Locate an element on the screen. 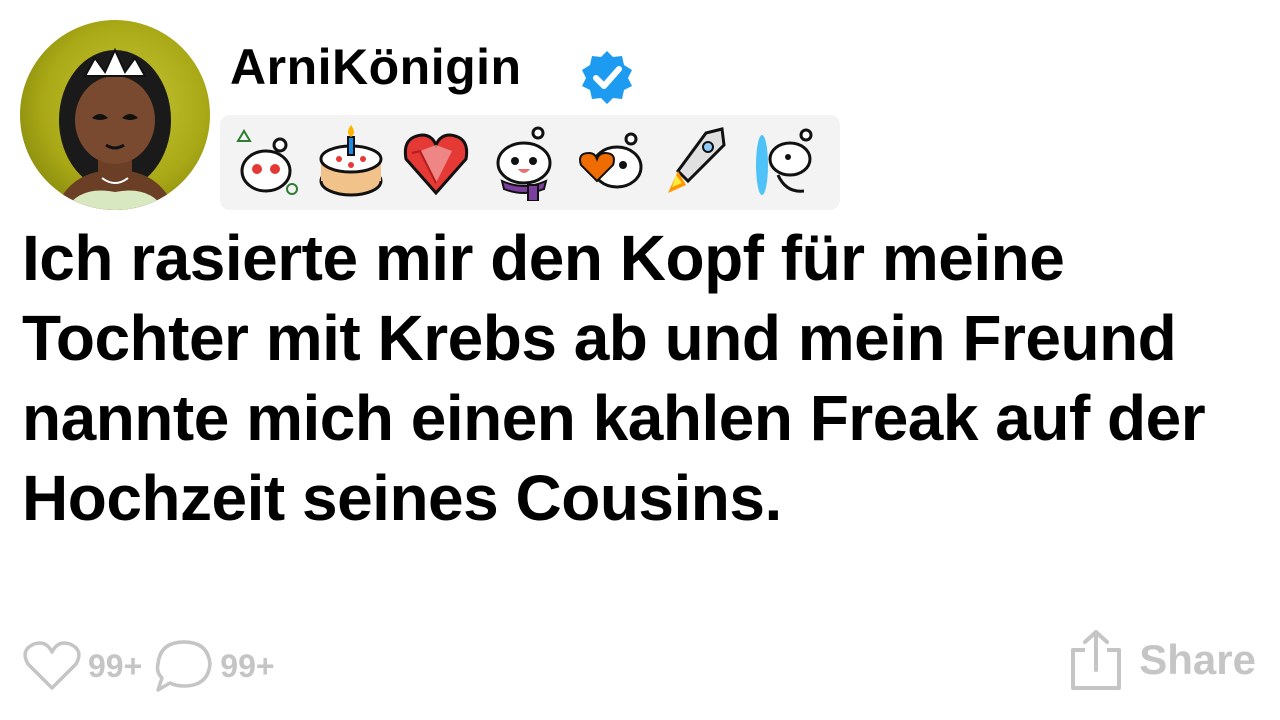  engagement-bar: 99+ 99+ is located at coordinates (152, 666).